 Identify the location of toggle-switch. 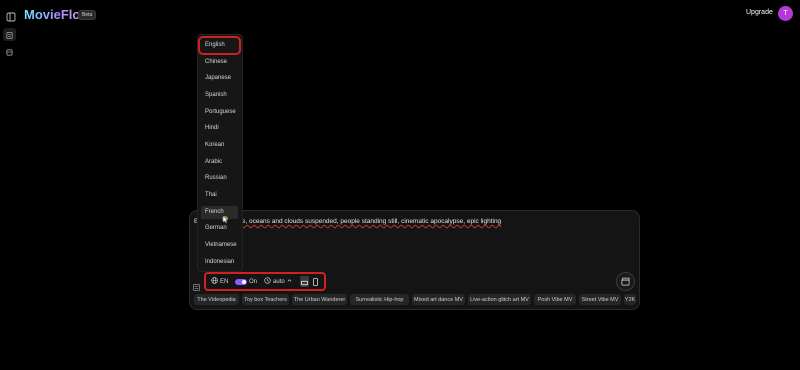
(241, 281).